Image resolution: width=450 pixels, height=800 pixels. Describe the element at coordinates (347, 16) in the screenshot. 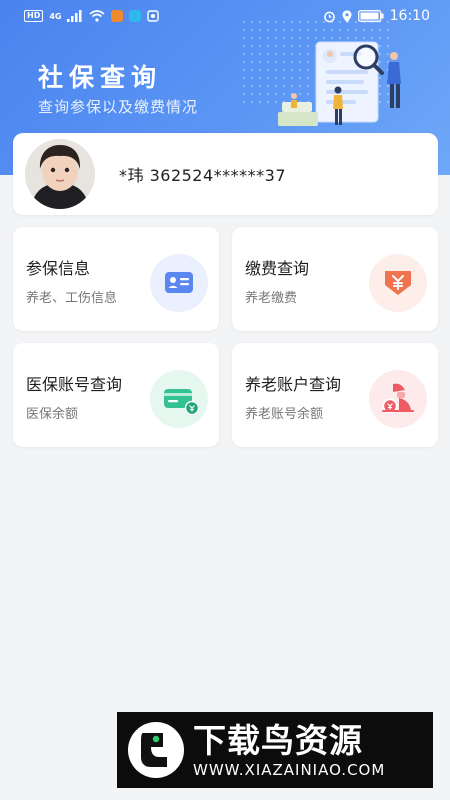

I see `location-icon` at that location.